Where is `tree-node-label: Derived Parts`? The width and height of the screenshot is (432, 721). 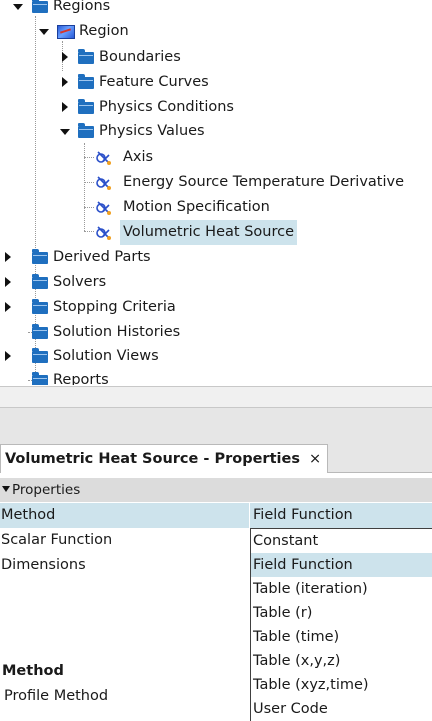 tree-node-label: Derived Parts is located at coordinates (102, 257).